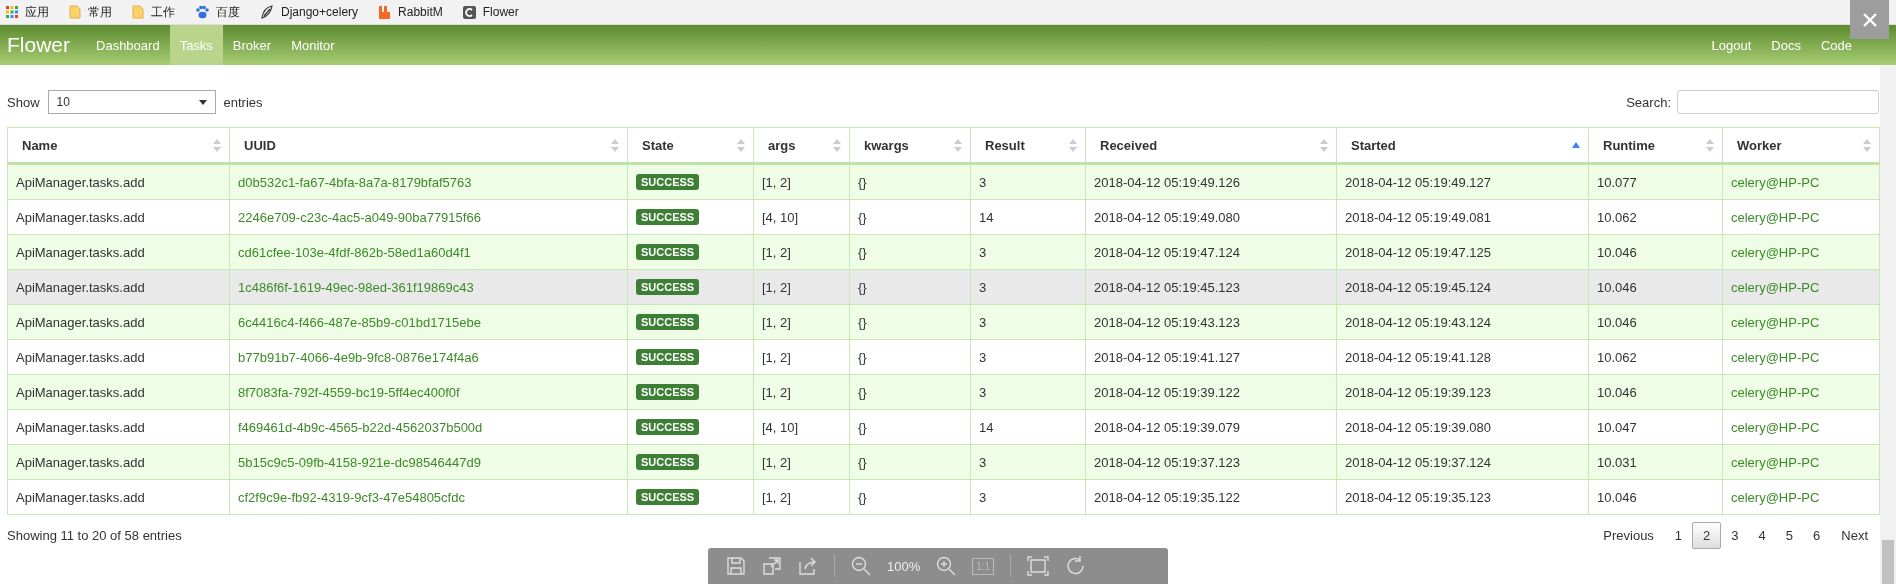 Image resolution: width=1896 pixels, height=584 pixels. What do you see at coordinates (1038, 566) in the screenshot?
I see `fit-screen-icon` at bounding box center [1038, 566].